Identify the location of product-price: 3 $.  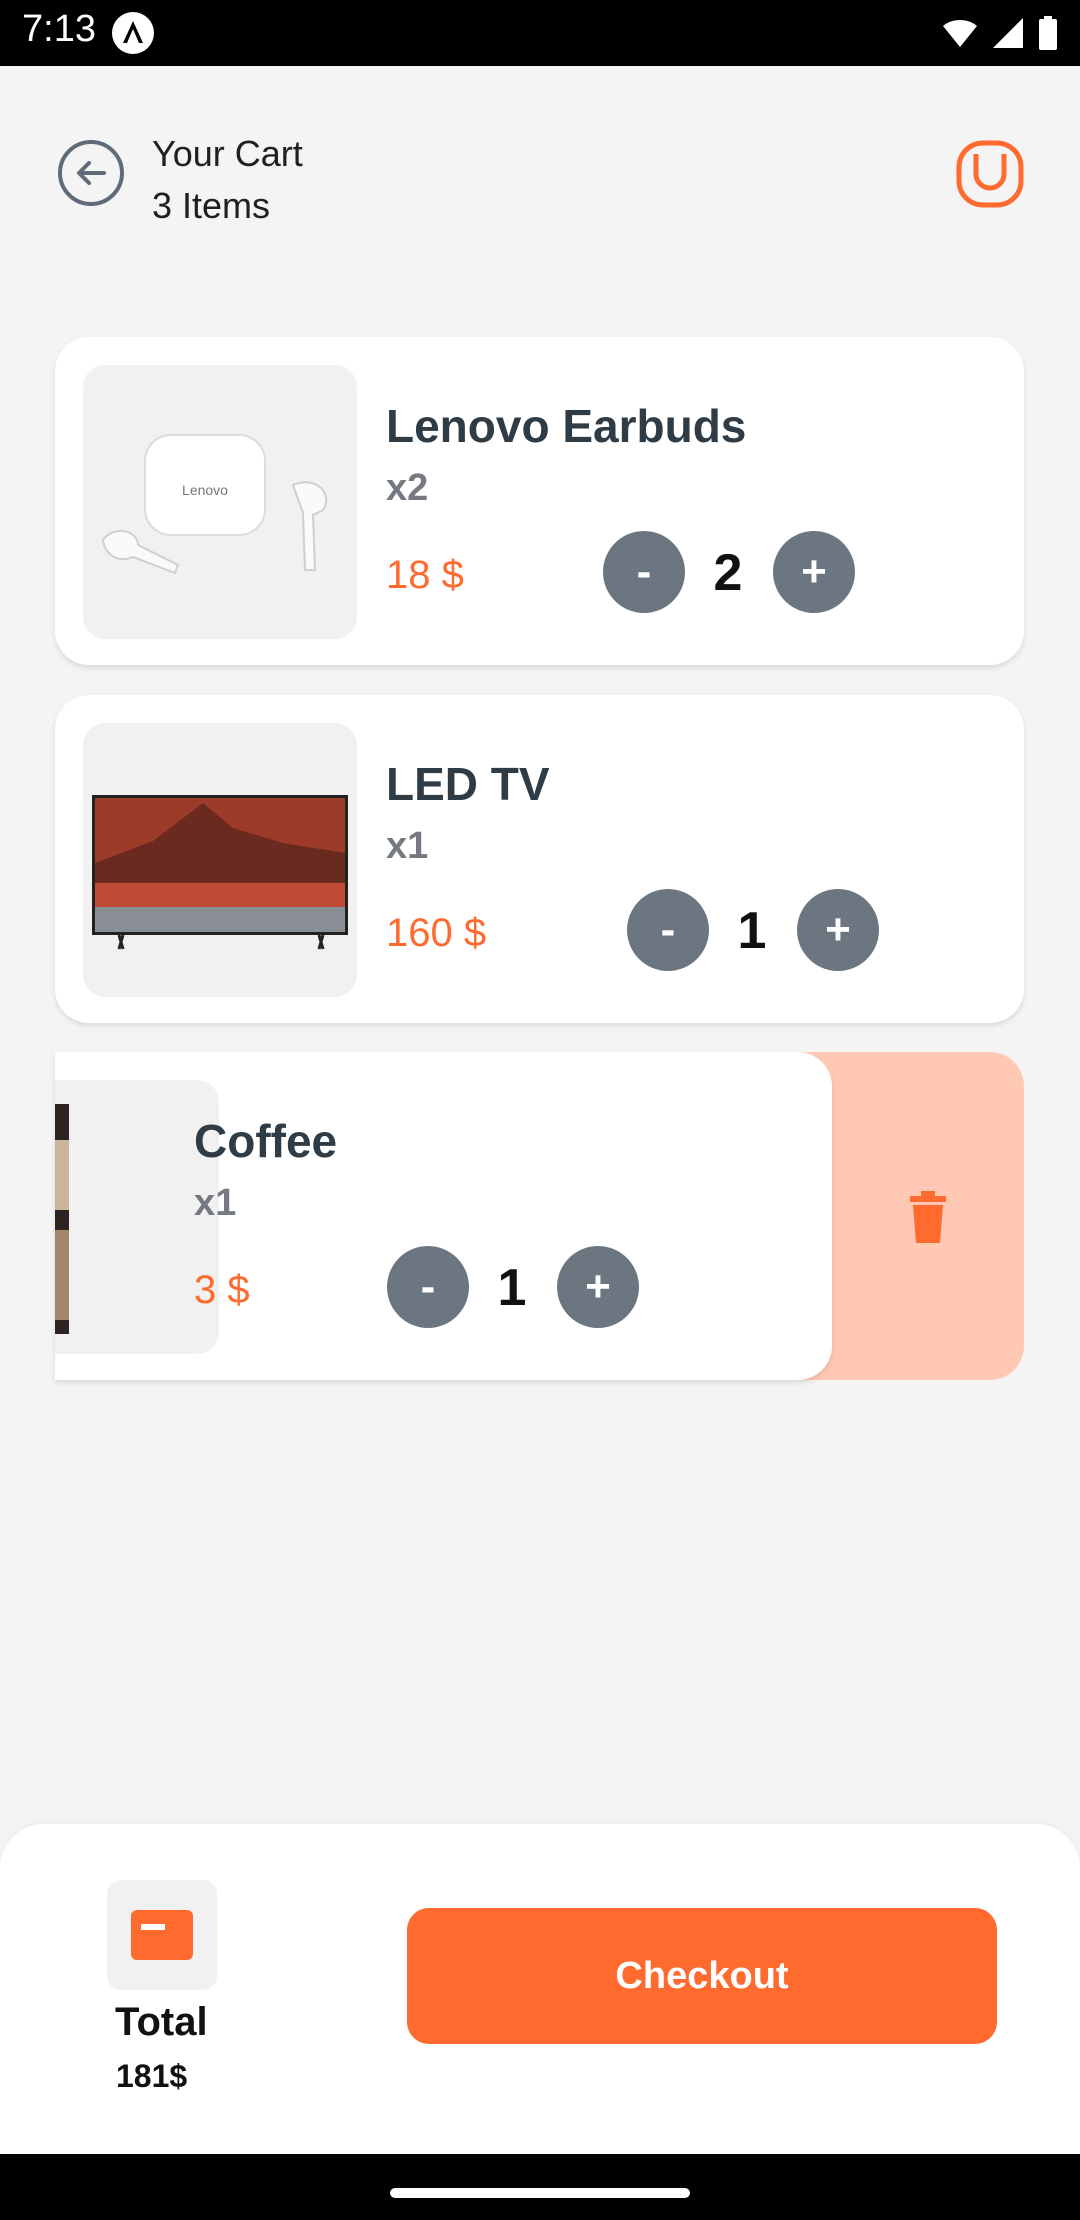
(222, 1290).